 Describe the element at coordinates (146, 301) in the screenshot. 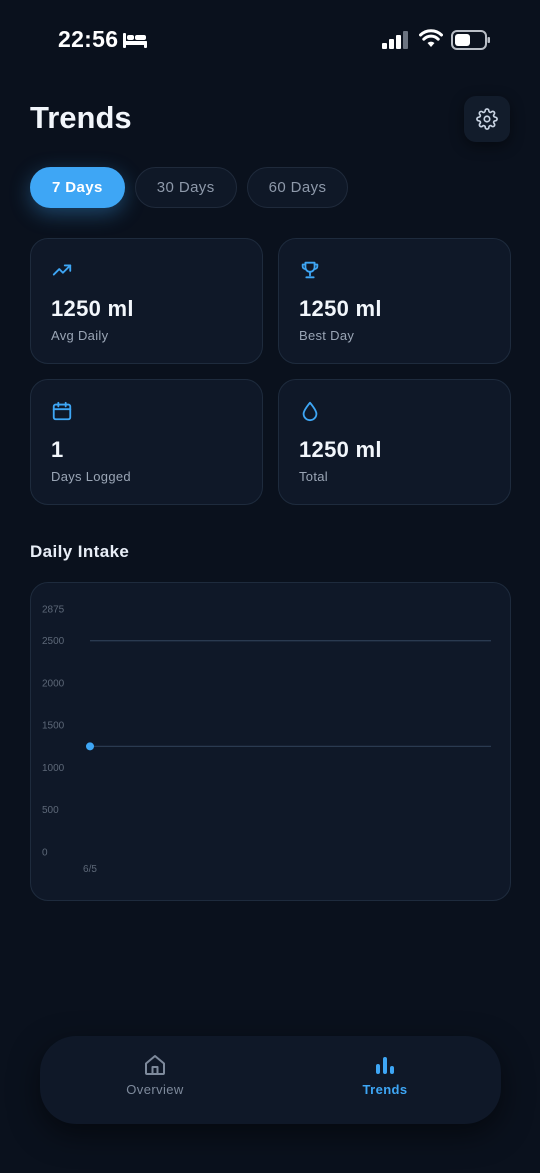

I see `stat-card-avg-daily: 1250 ml Avg Daily` at that location.